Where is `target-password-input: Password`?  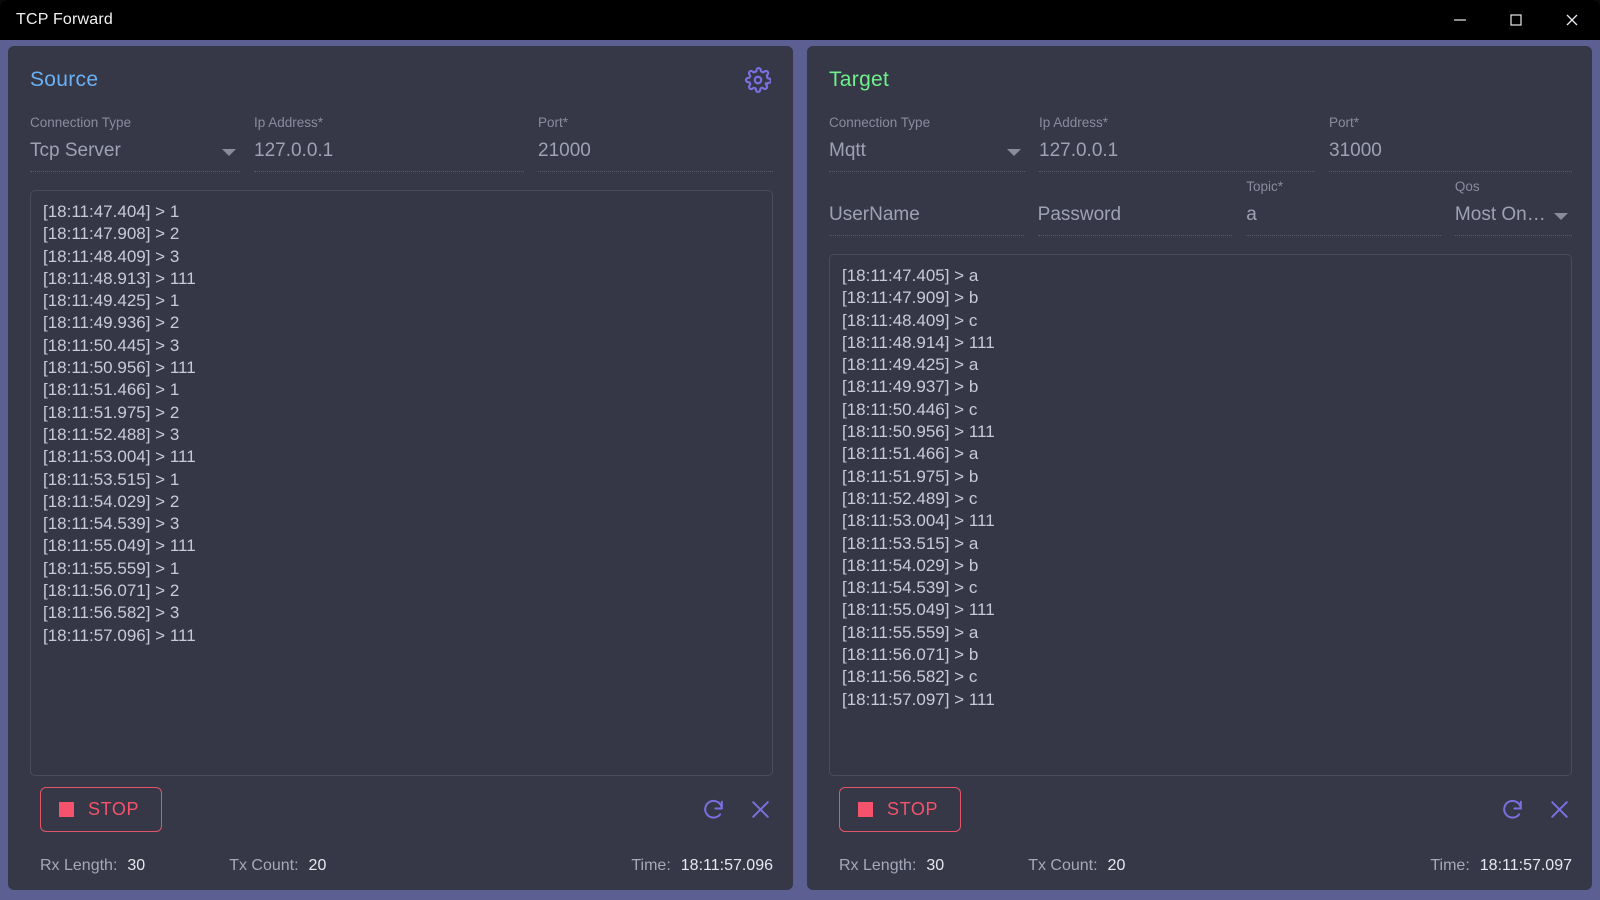
target-password-input: Password is located at coordinates (1135, 207).